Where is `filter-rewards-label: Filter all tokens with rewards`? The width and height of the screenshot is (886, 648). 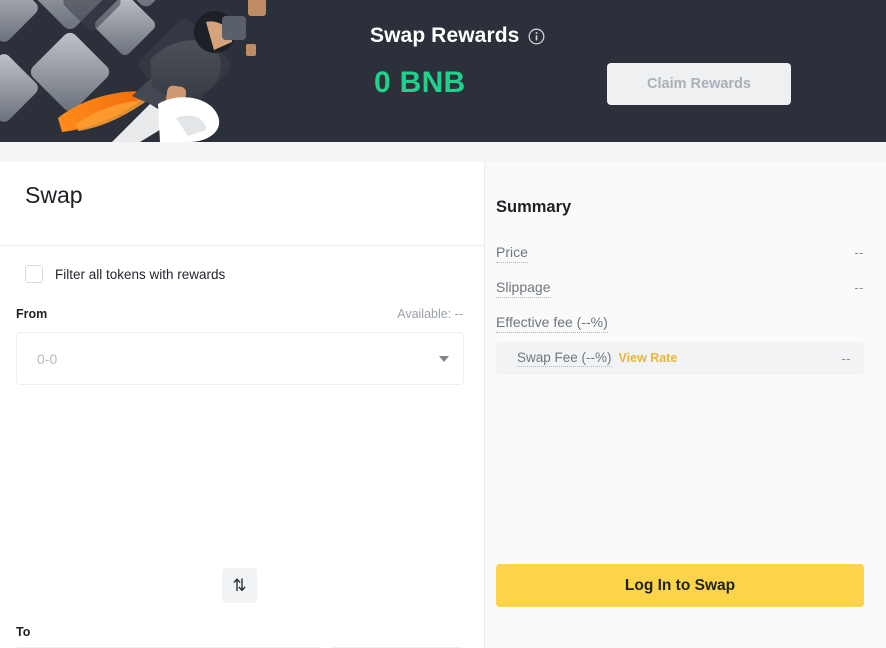
filter-rewards-label: Filter all tokens with rewards is located at coordinates (140, 274).